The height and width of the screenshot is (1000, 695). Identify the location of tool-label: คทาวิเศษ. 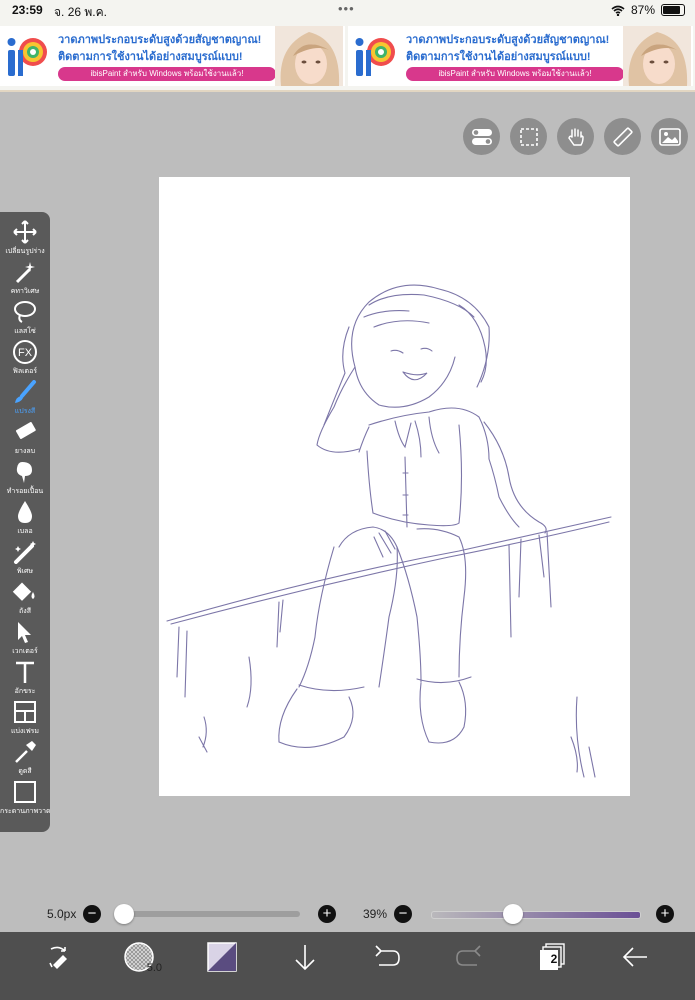
(25, 291).